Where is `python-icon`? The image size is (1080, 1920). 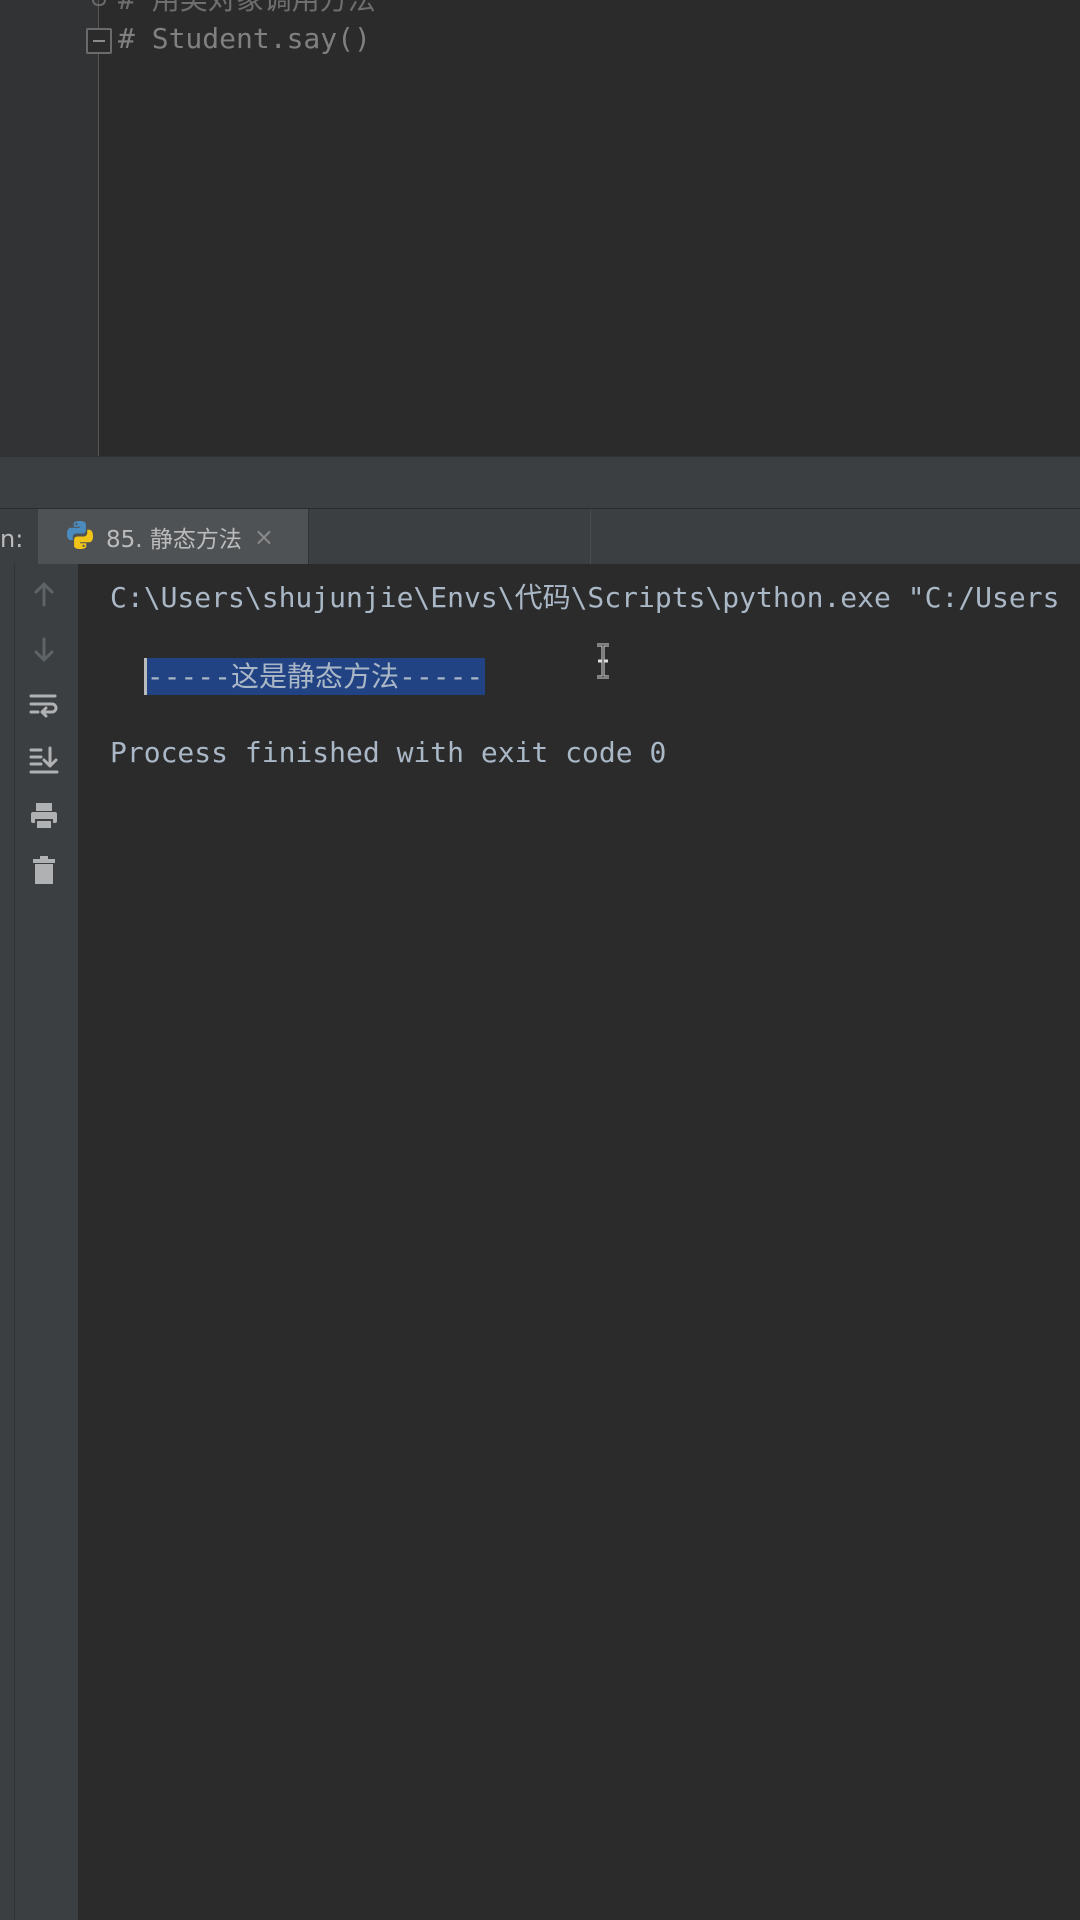
python-icon is located at coordinates (80, 537).